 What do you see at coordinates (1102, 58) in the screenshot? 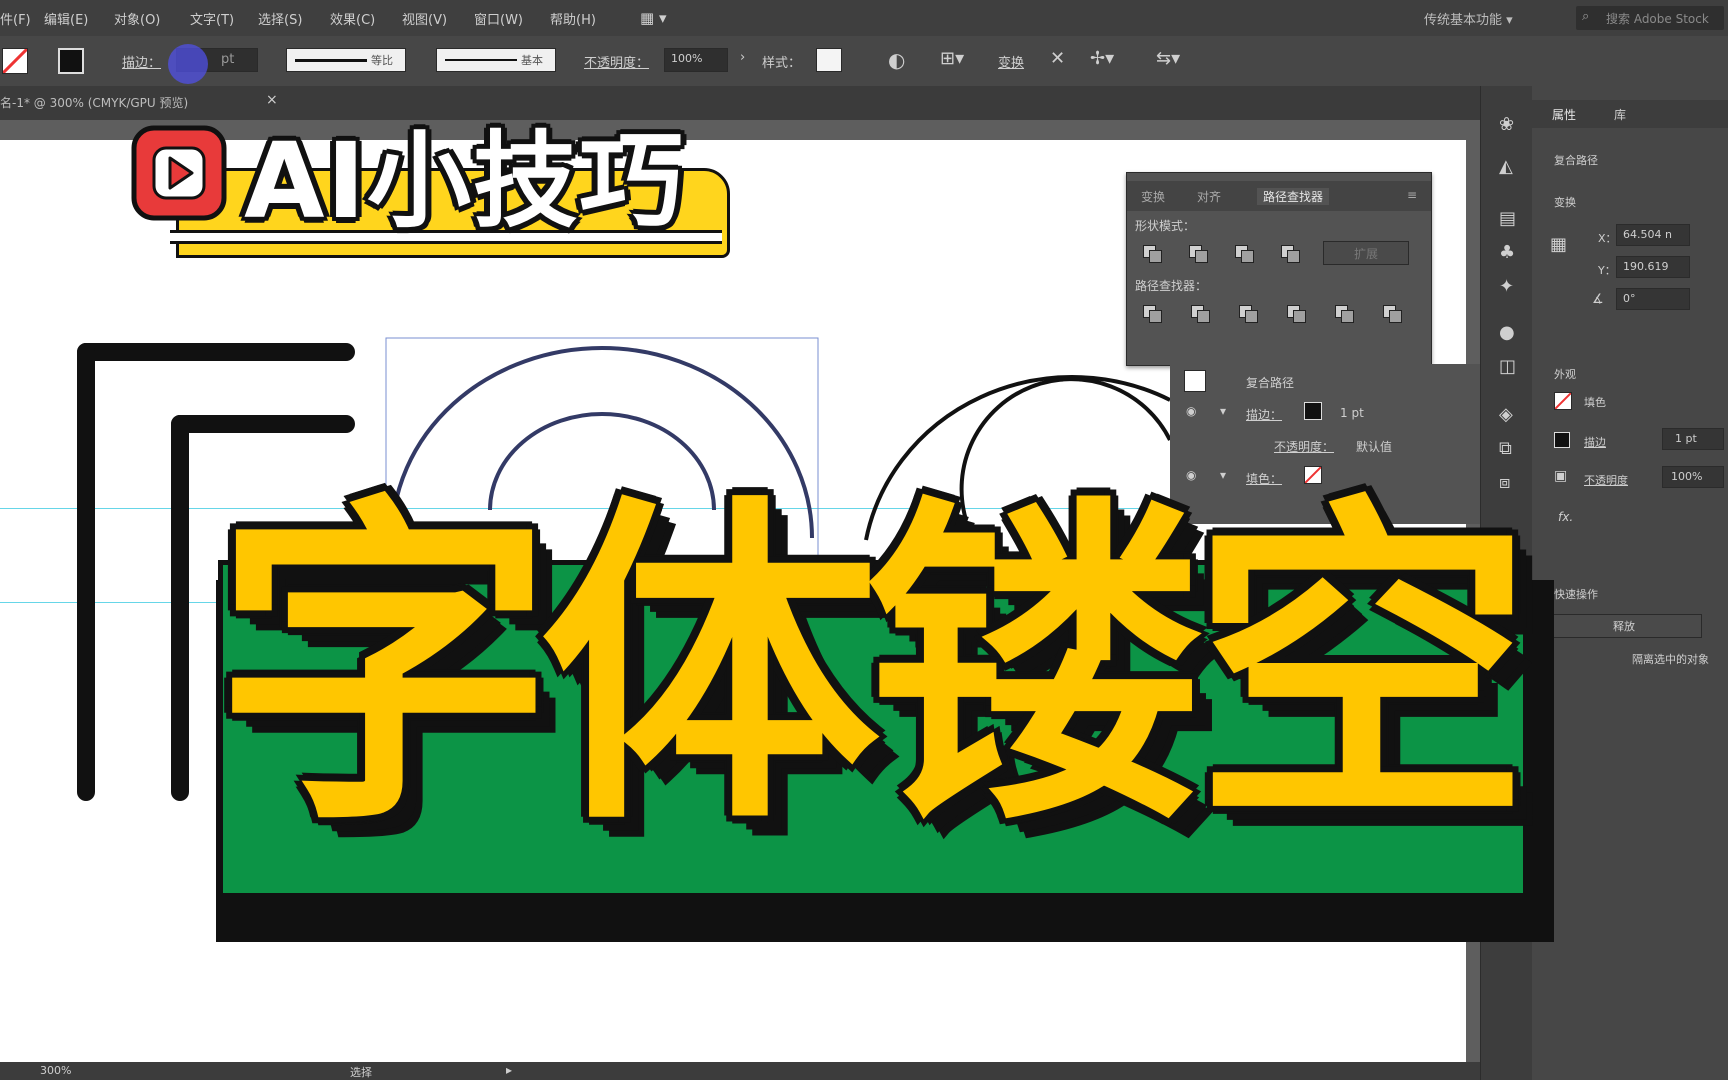
I see `puppet-warp-icon: ✢▾` at bounding box center [1102, 58].